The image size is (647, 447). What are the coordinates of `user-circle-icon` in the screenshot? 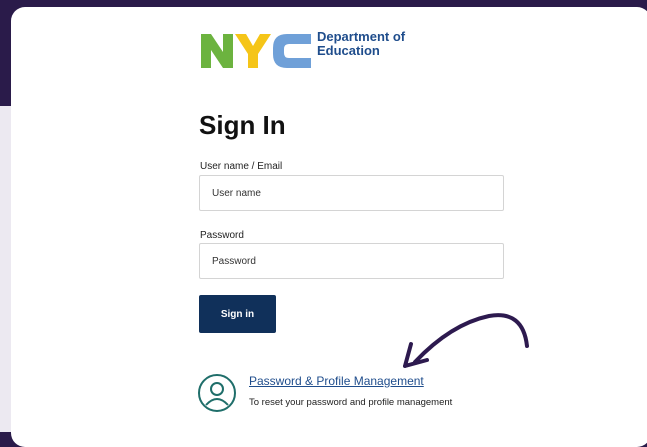 It's located at (217, 393).